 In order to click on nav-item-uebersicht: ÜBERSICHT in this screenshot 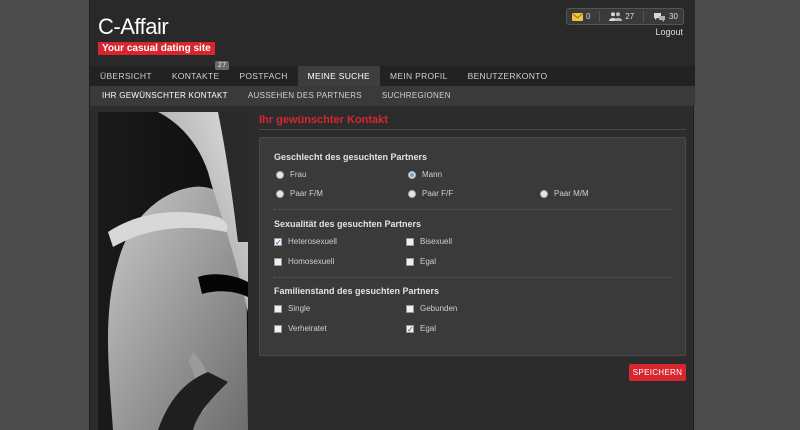, I will do `click(126, 76)`.